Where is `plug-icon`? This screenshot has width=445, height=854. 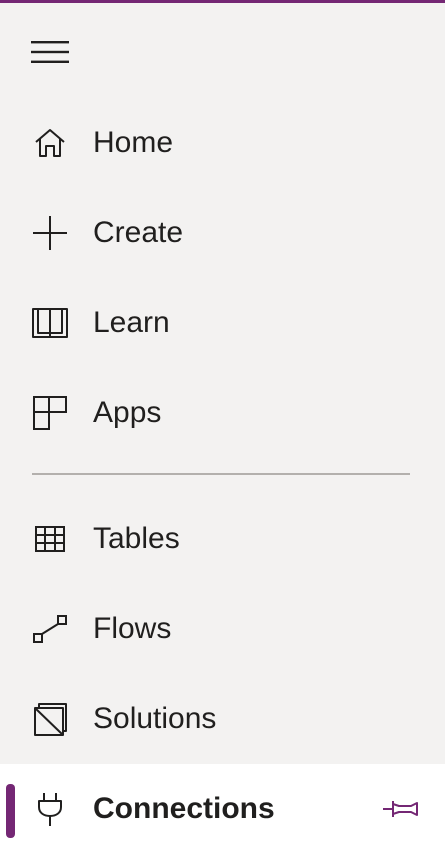
plug-icon is located at coordinates (50, 809).